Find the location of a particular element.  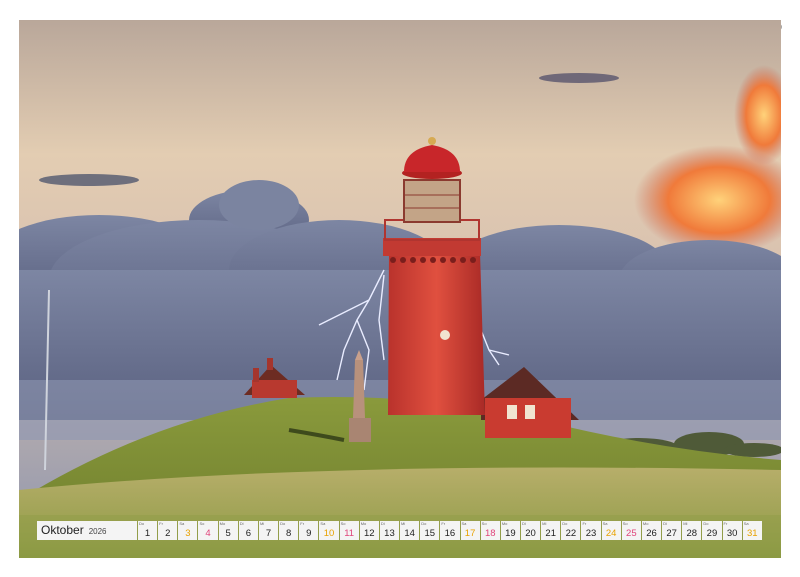

day-cell: Mi 21 is located at coordinates (551, 530).